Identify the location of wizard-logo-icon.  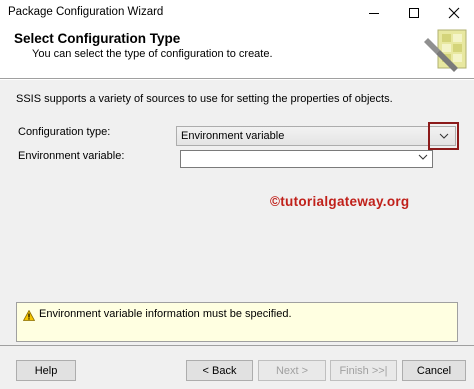
(445, 50).